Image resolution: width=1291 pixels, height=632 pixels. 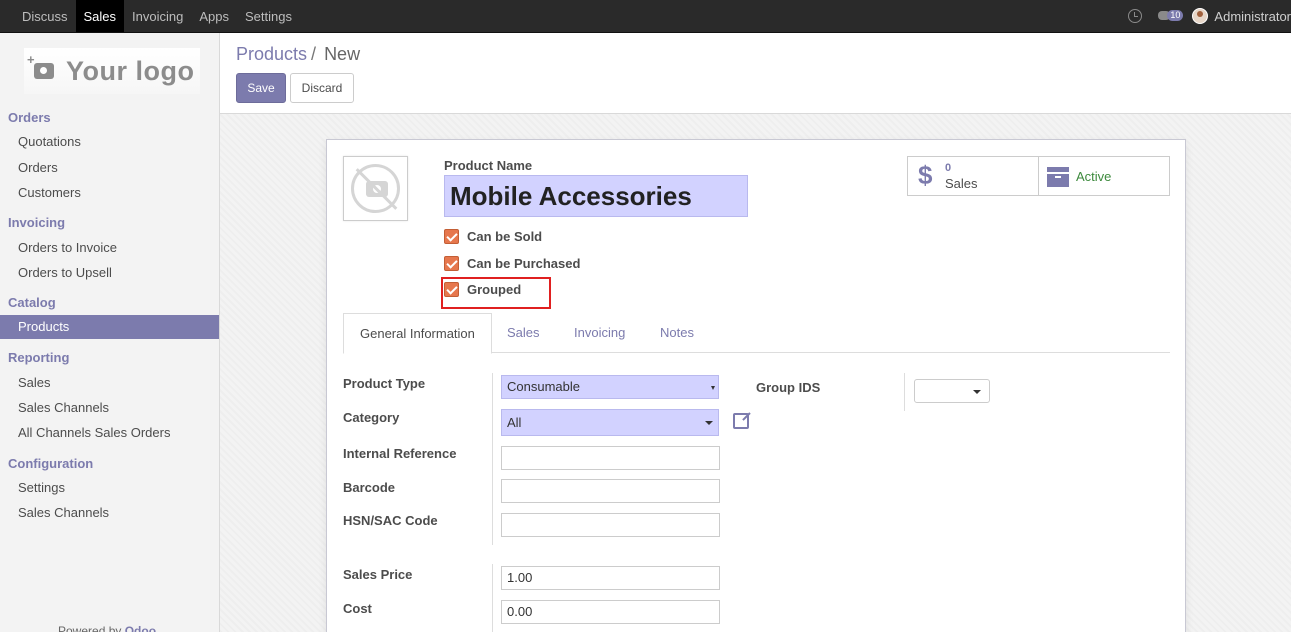 What do you see at coordinates (755, 73) in the screenshot?
I see `control-panel: Products / New Save Discard` at bounding box center [755, 73].